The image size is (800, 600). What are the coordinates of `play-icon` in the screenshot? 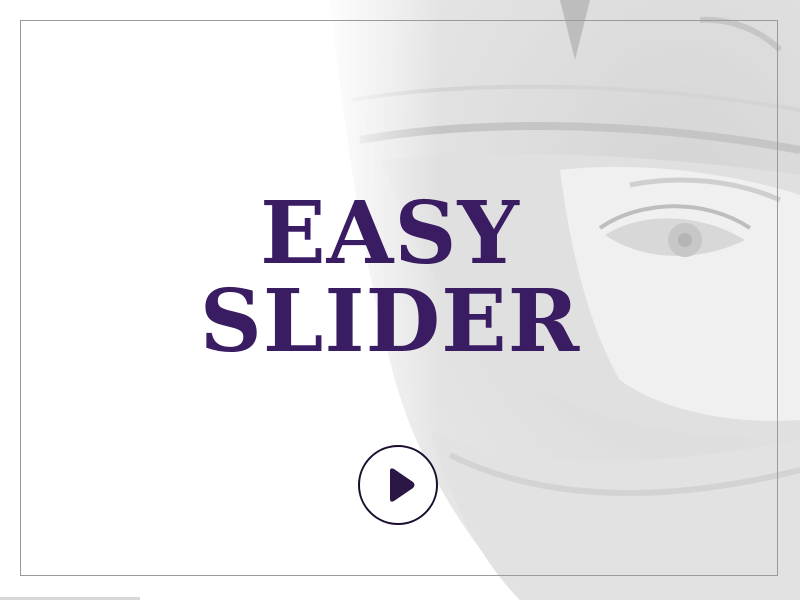 It's located at (402, 485).